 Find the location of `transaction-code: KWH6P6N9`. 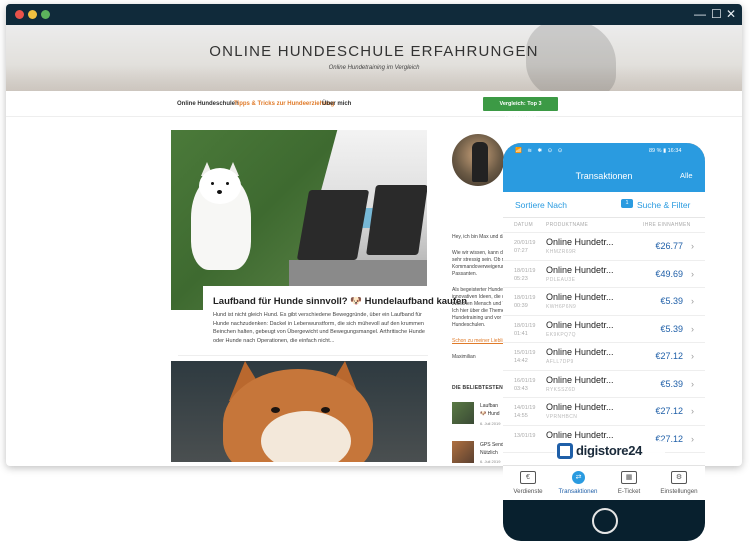

transaction-code: KWH6P6N9 is located at coordinates (561, 307).